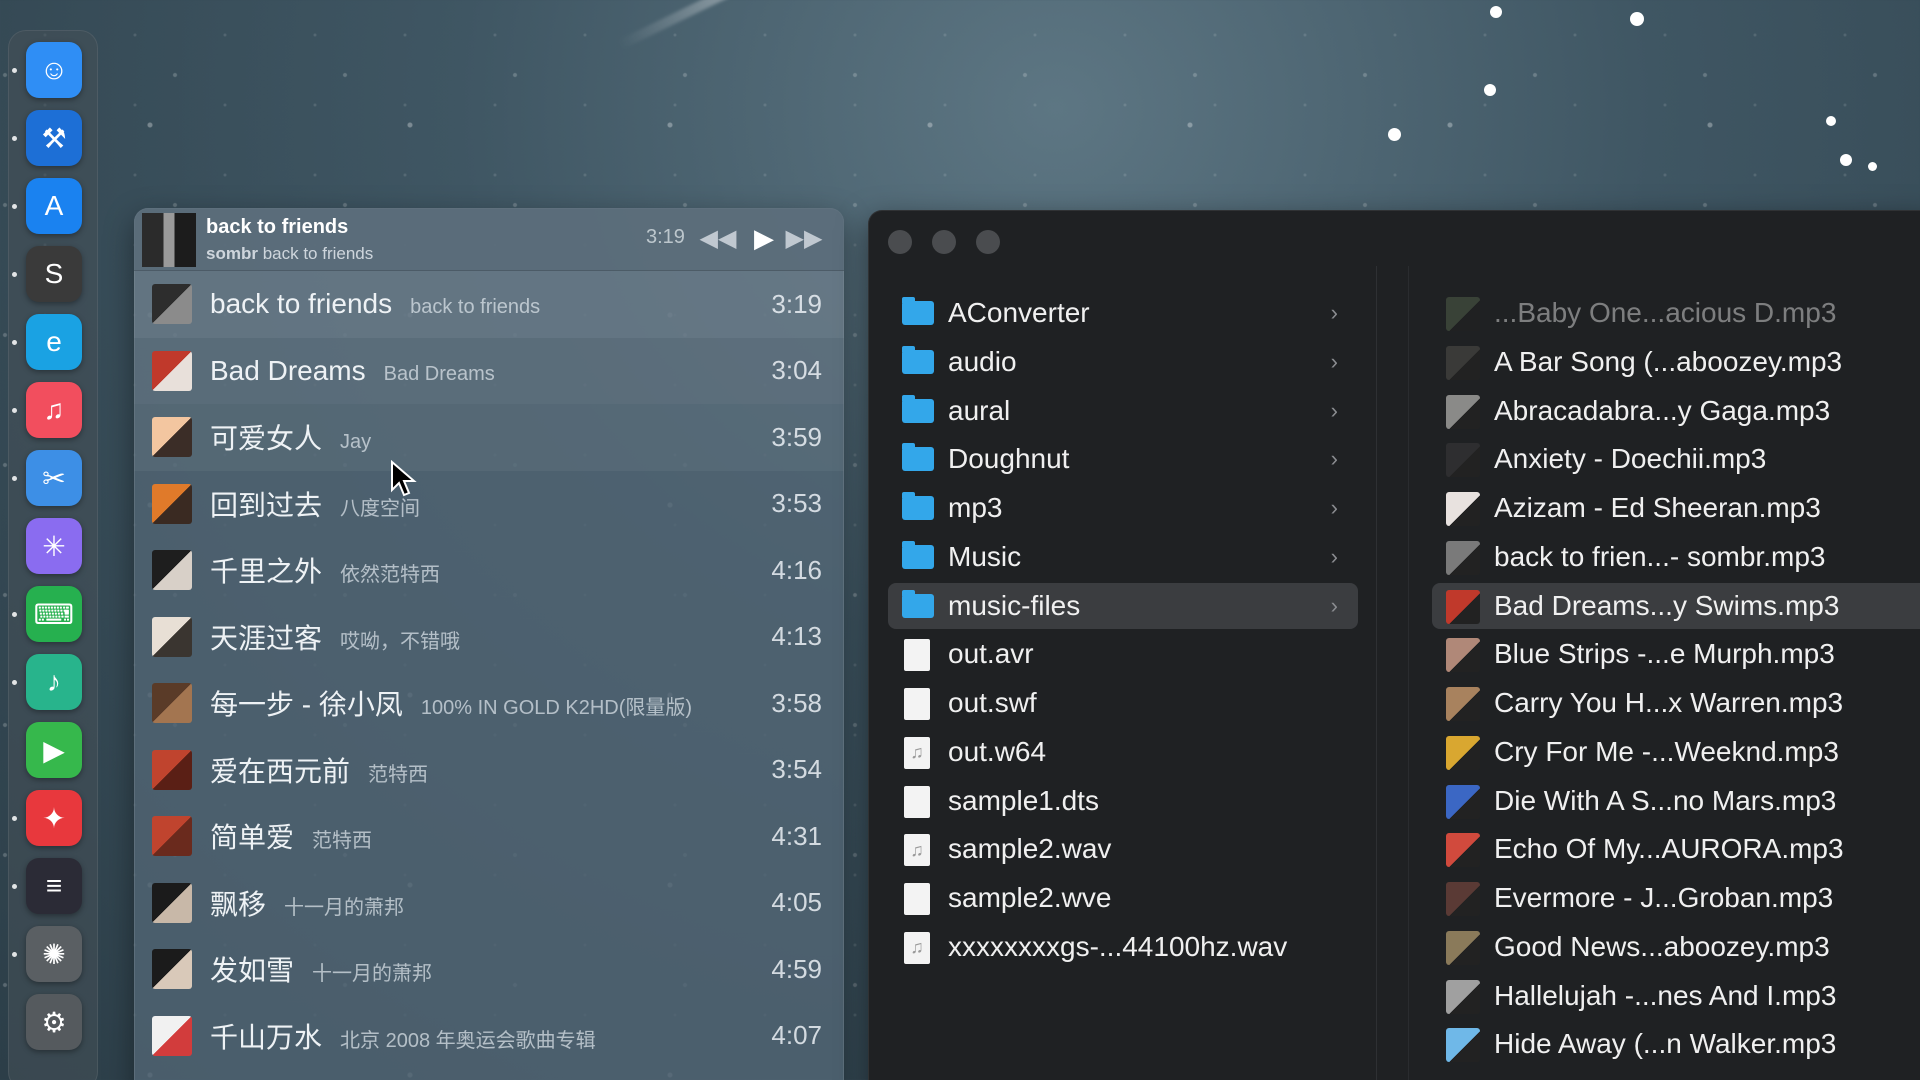 The image size is (1920, 1080). I want to click on track-title-group: Bad Dreams Bad Dreams, so click(352, 371).